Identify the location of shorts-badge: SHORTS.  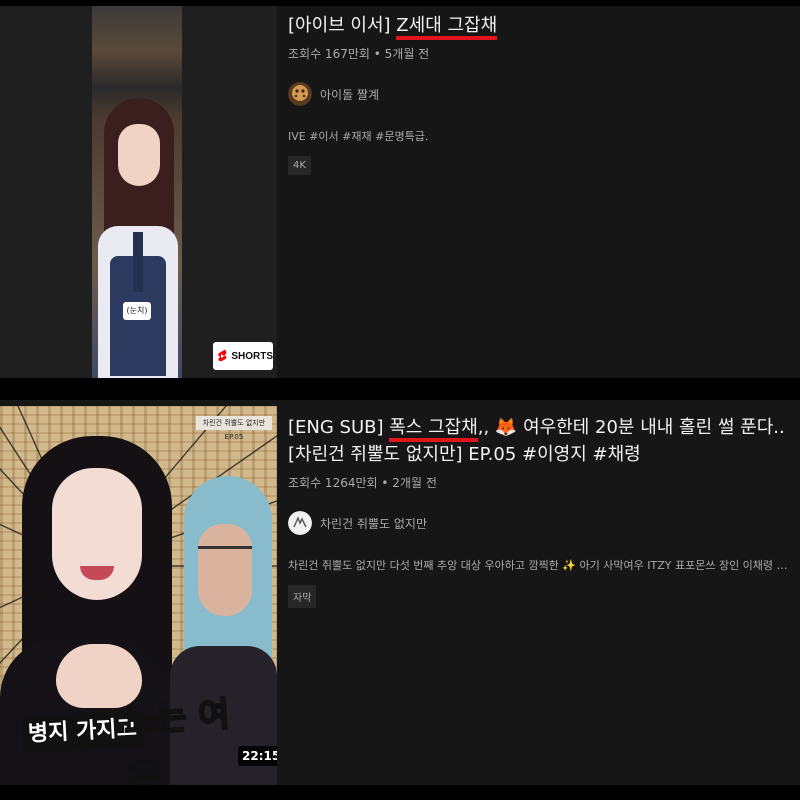
(243, 356).